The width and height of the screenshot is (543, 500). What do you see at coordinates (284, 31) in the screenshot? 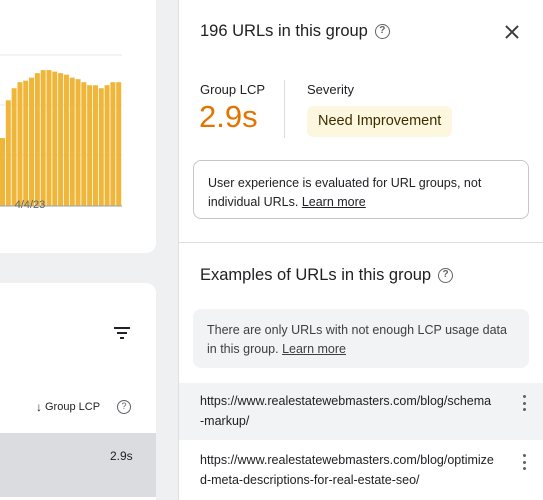
I see `panel-title-text: 196 URLs in this group` at bounding box center [284, 31].